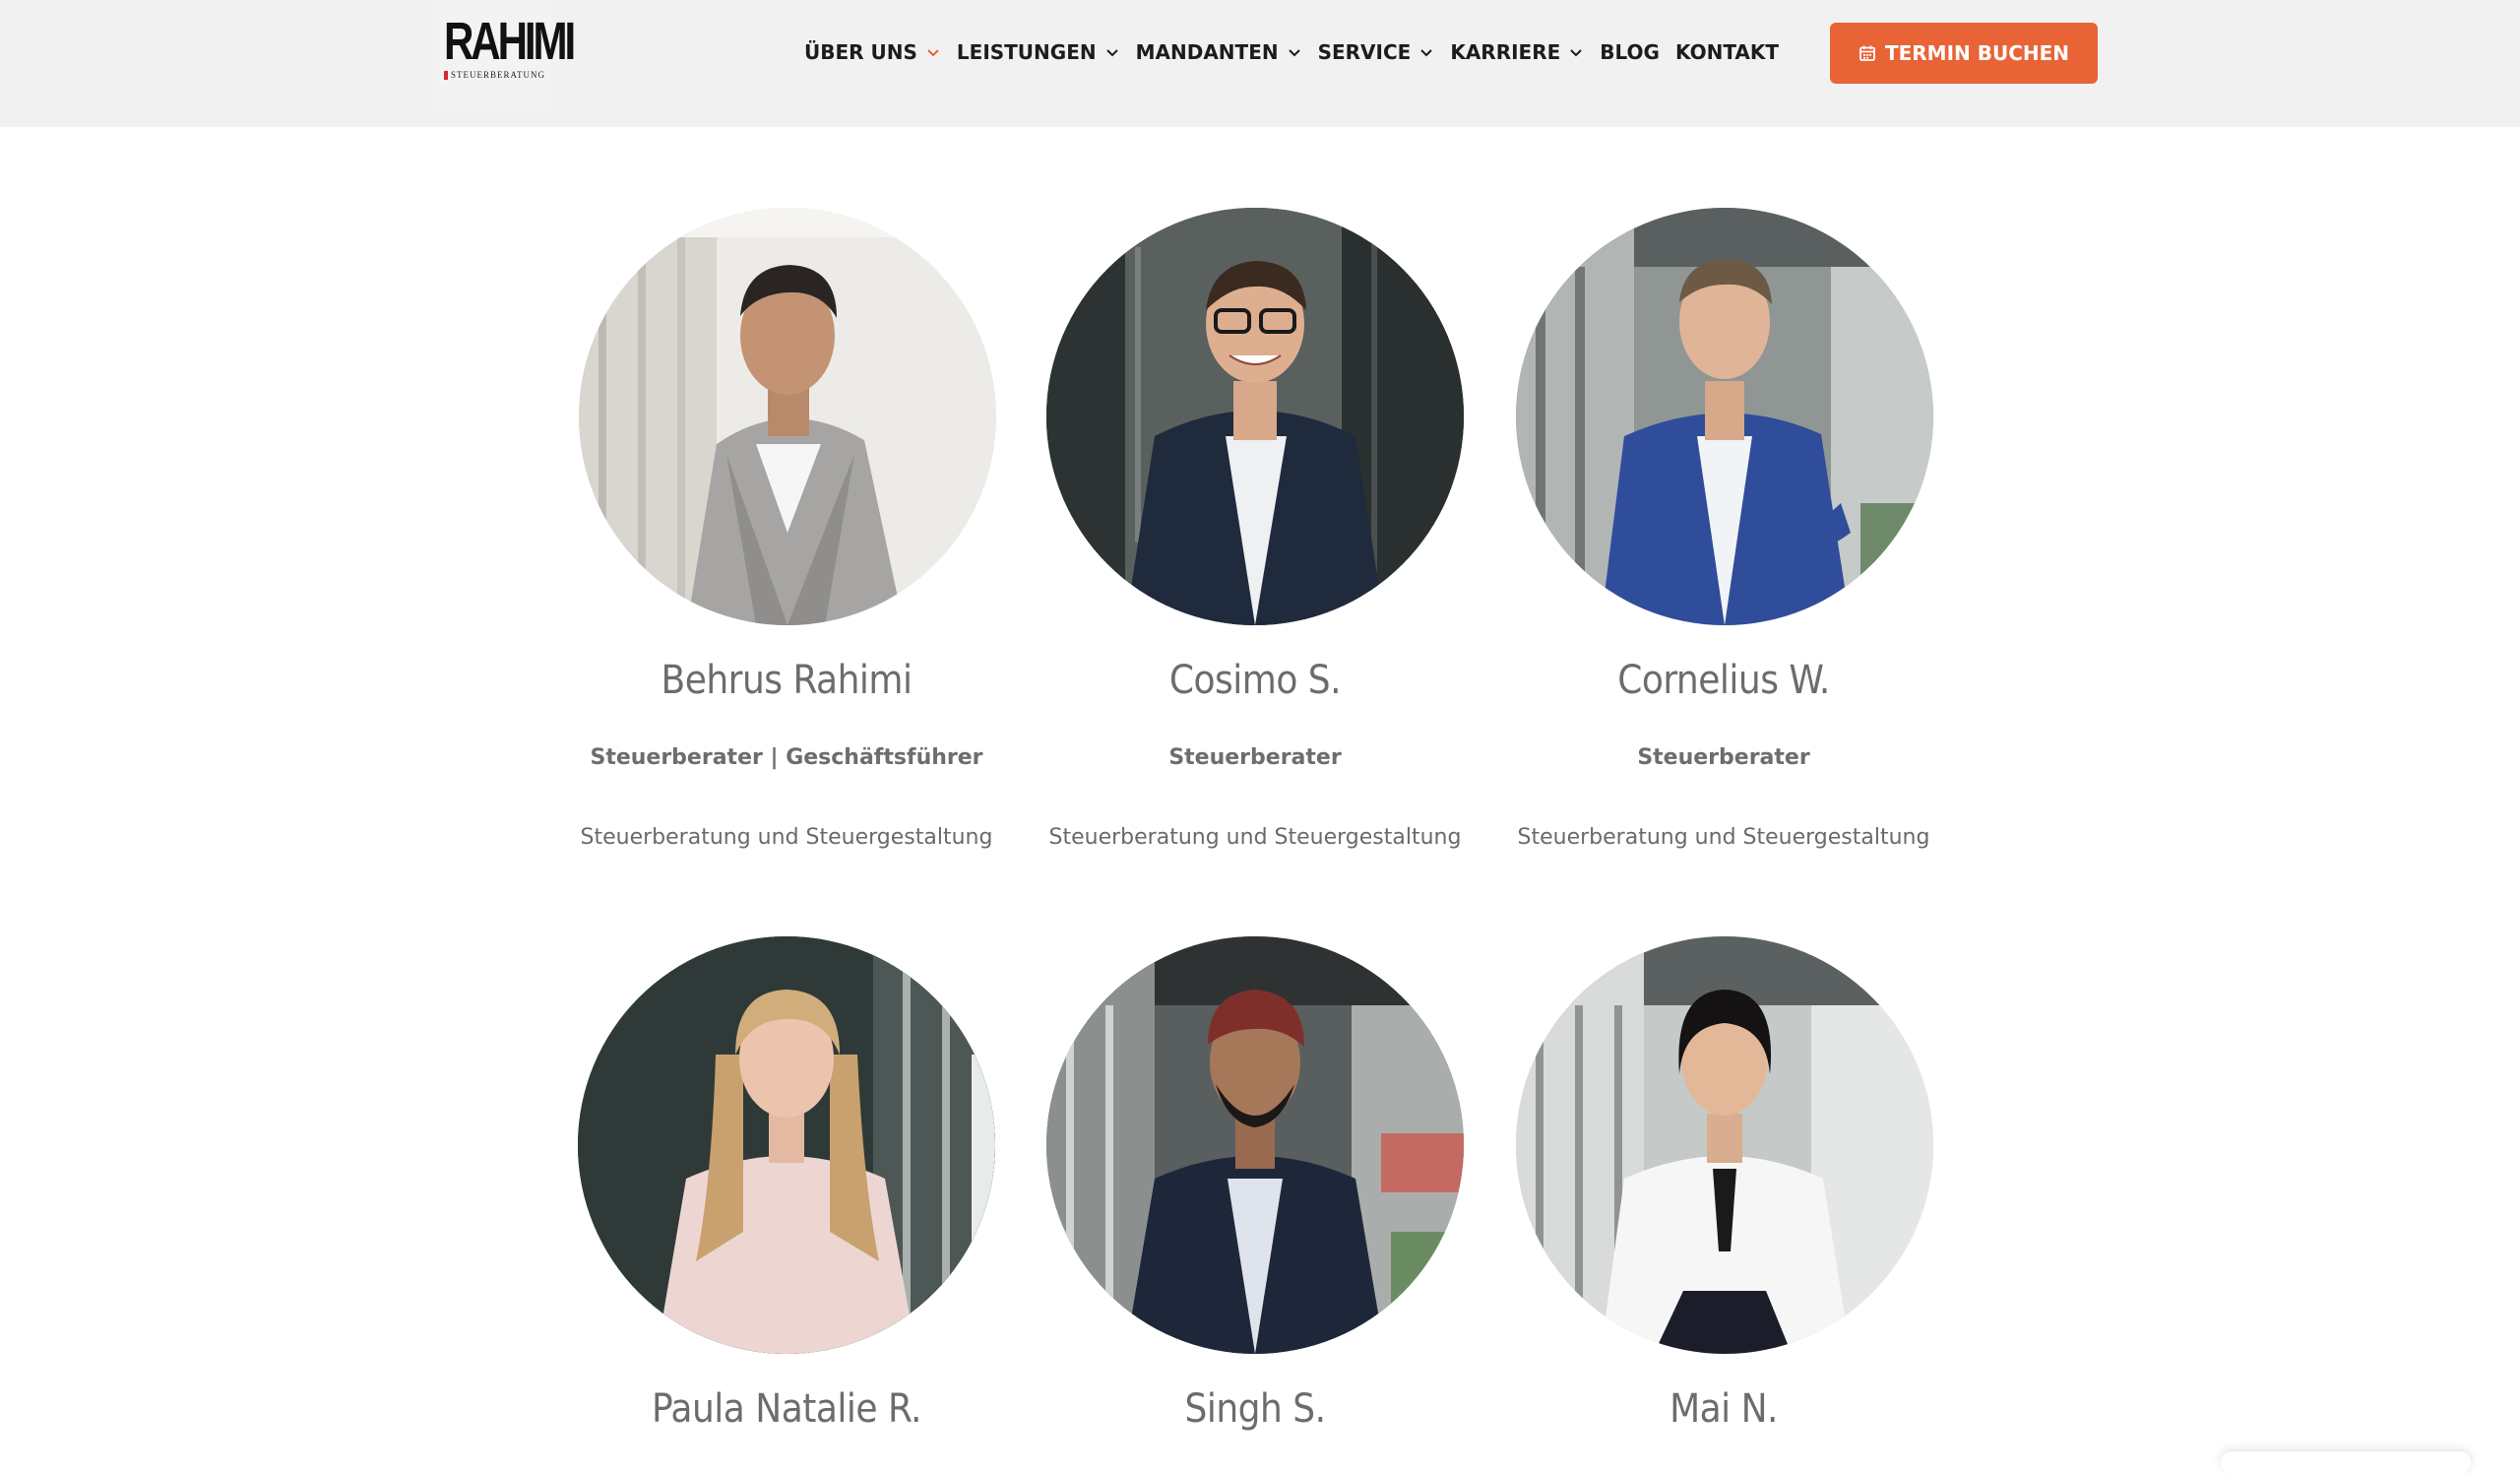 Image resolution: width=2520 pixels, height=1473 pixels. What do you see at coordinates (1867, 53) in the screenshot?
I see `calendar-icon` at bounding box center [1867, 53].